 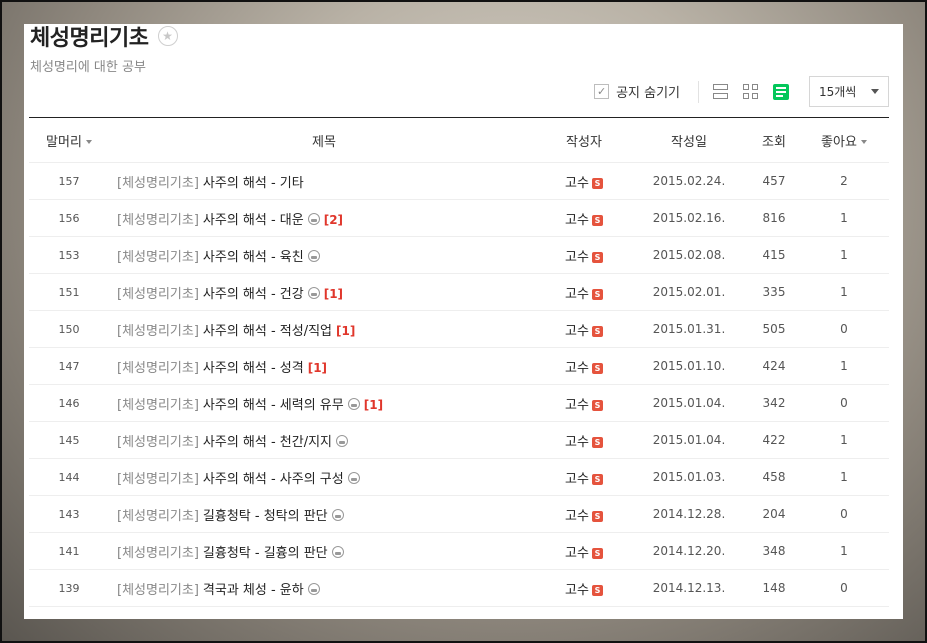 What do you see at coordinates (69, 588) in the screenshot?
I see `article-number: 139` at bounding box center [69, 588].